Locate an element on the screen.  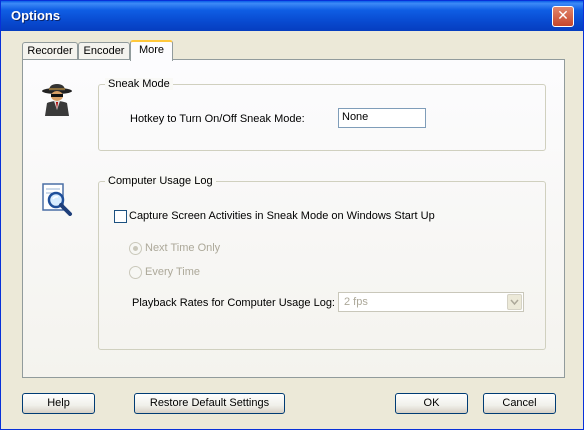
window-title: Options is located at coordinates (36, 15).